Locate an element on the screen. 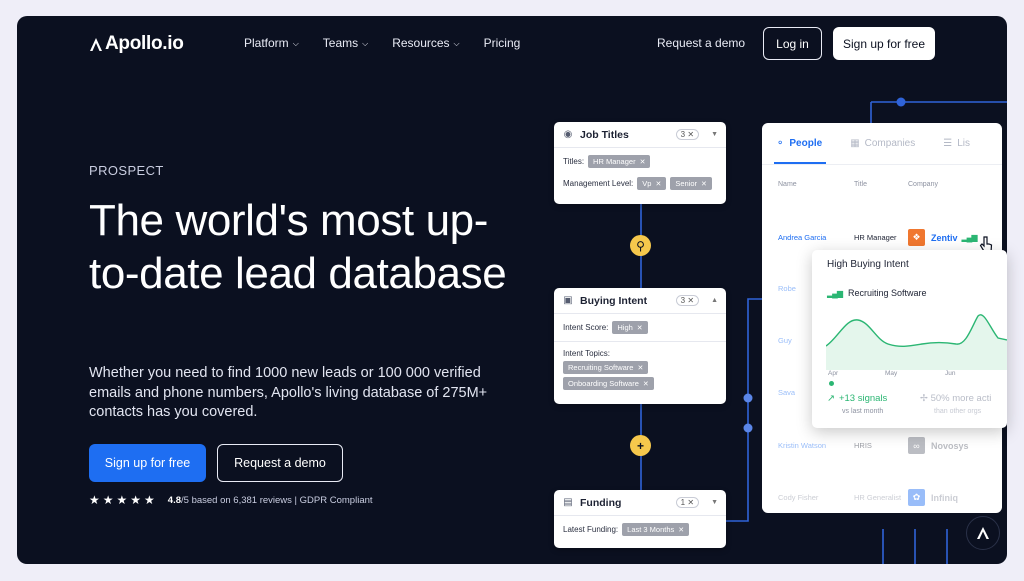  person-name: Andrea Garcia is located at coordinates (816, 237).